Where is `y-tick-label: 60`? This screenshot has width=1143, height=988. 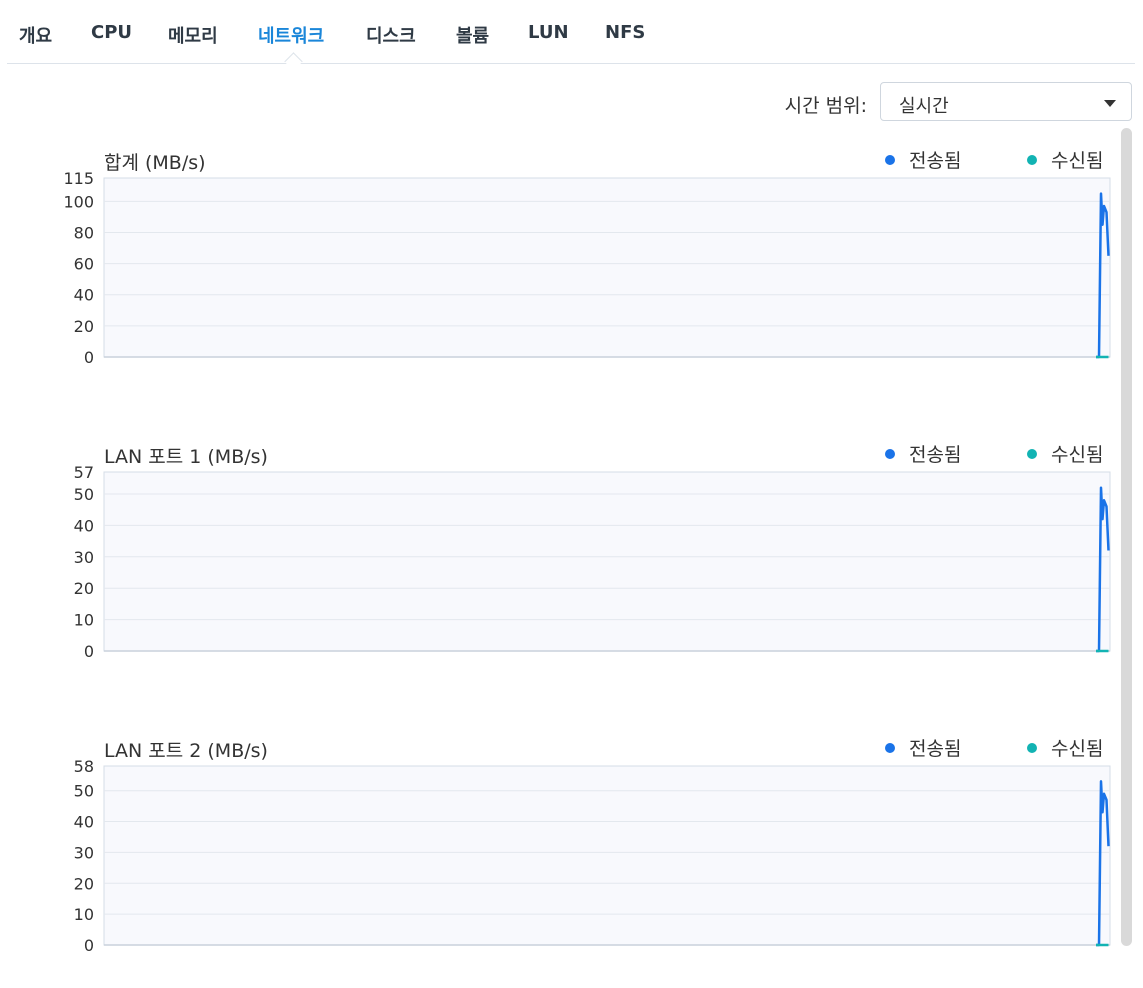 y-tick-label: 60 is located at coordinates (84, 264).